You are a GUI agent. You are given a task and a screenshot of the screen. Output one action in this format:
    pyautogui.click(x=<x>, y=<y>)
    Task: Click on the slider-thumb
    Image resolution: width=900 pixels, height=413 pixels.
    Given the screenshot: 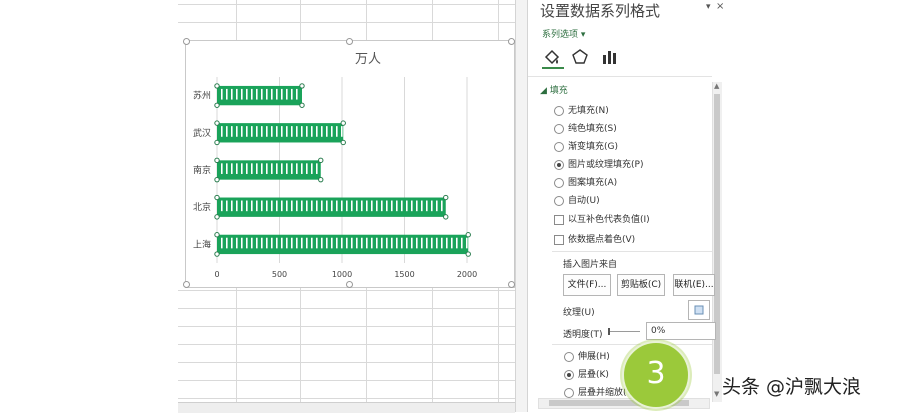 What is the action you would take?
    pyautogui.click(x=609, y=331)
    